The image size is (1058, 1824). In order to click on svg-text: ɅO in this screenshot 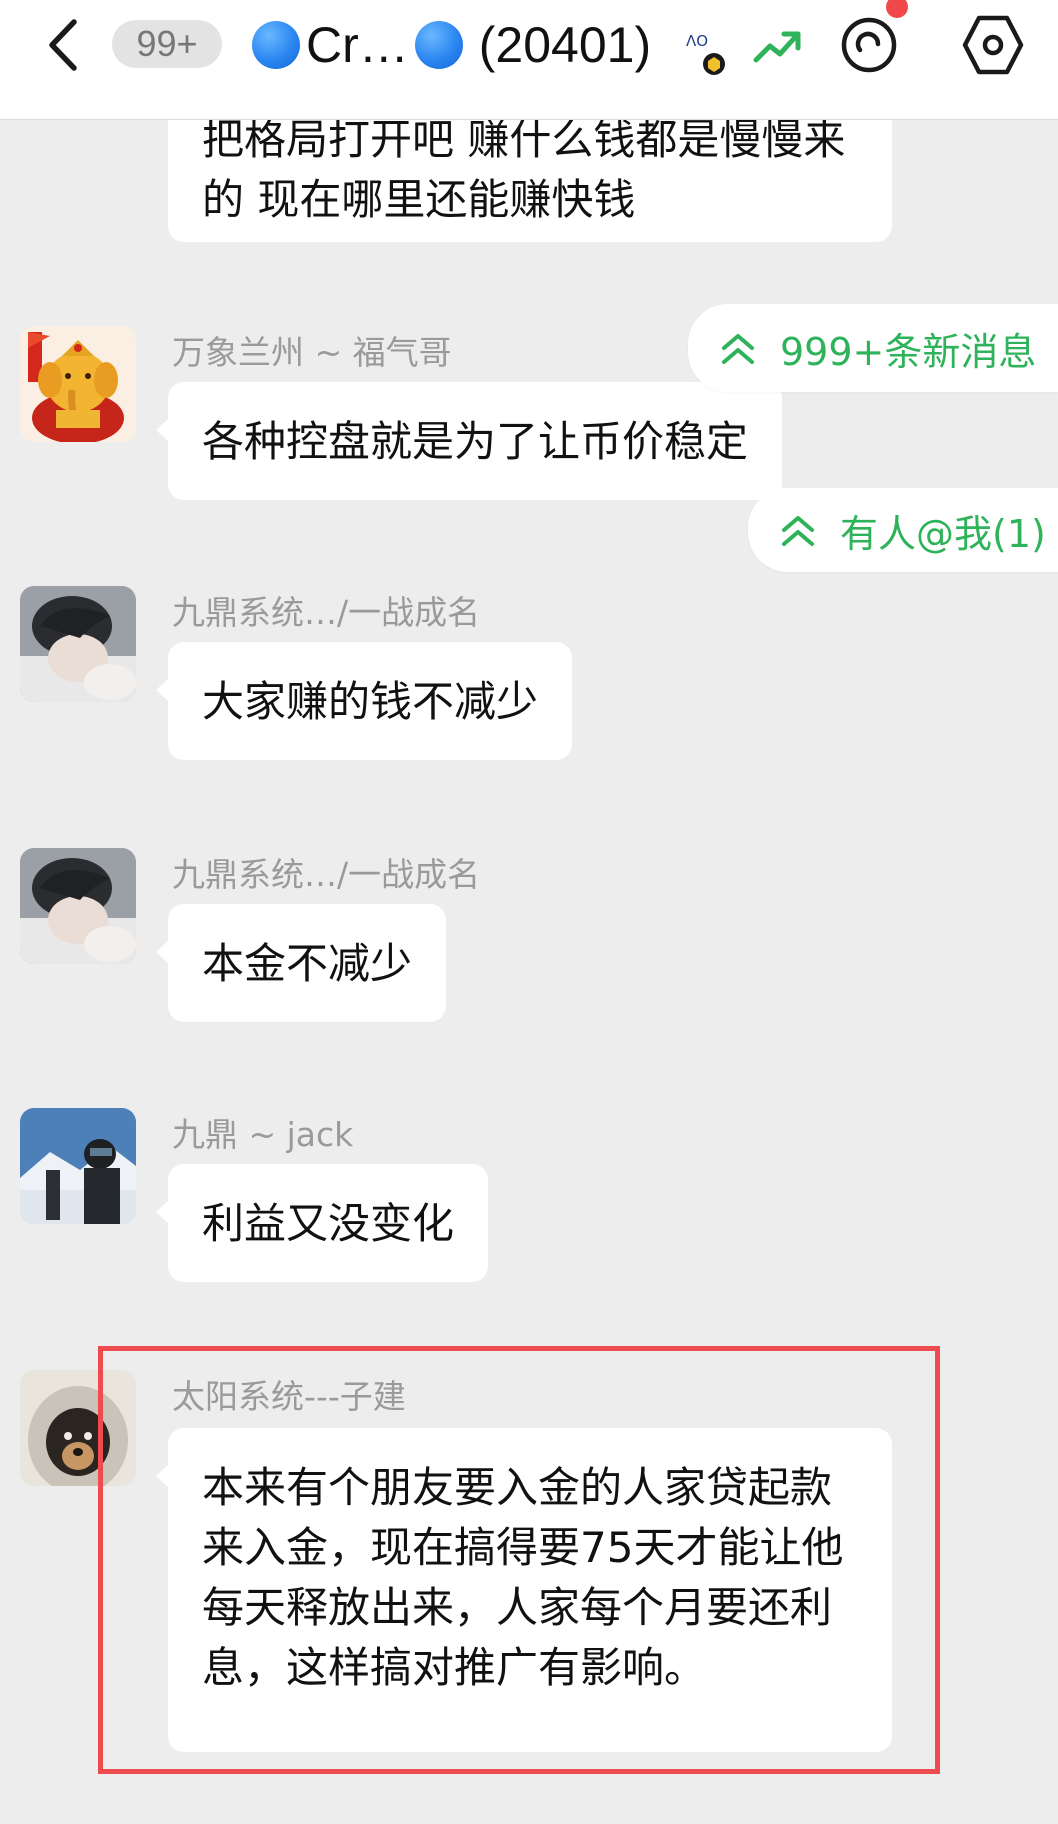, I will do `click(697, 41)`.